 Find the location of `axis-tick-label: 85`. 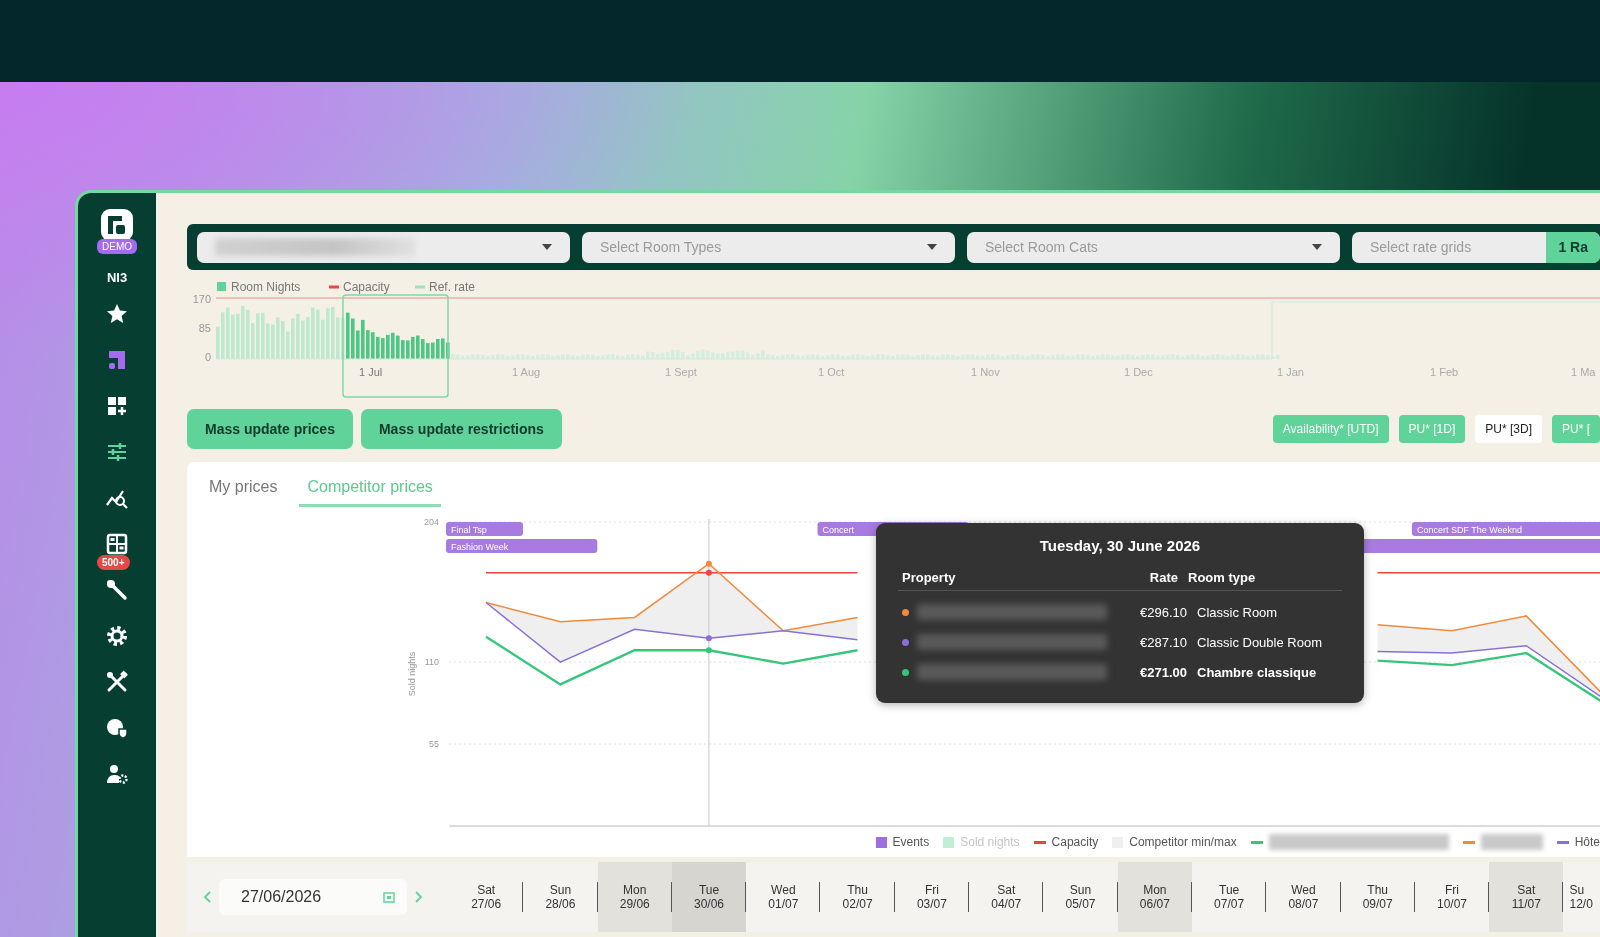

axis-tick-label: 85 is located at coordinates (204, 328).